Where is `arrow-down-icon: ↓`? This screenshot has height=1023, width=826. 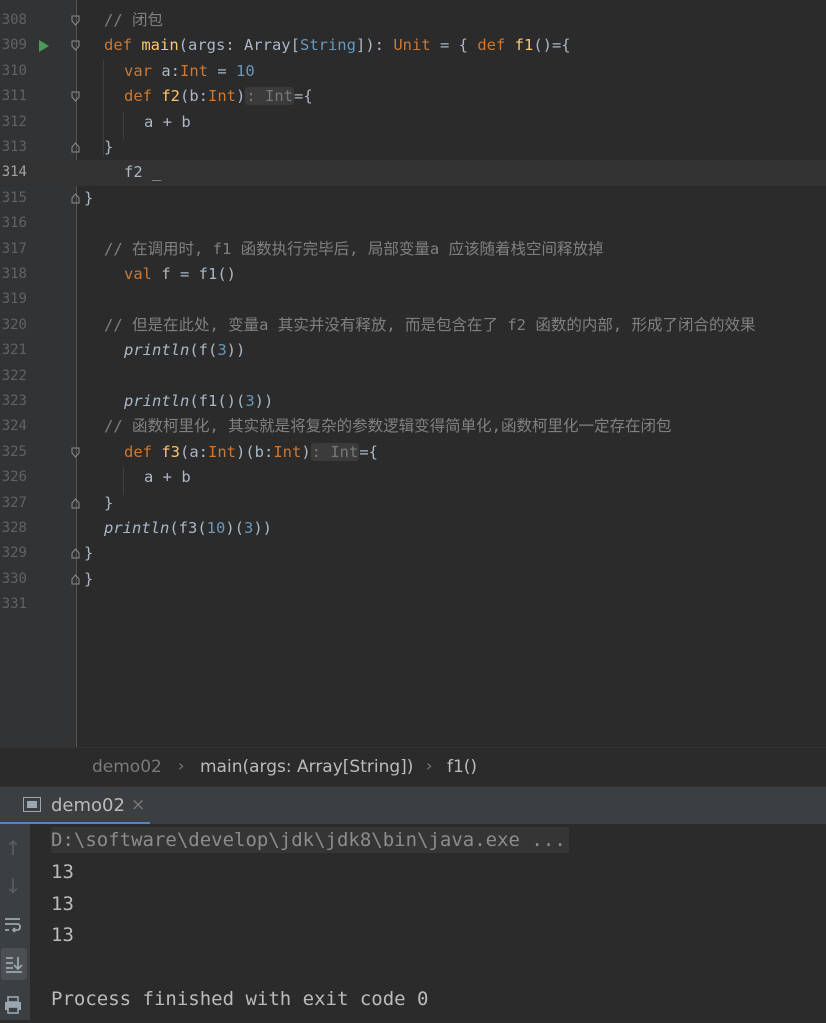 arrow-down-icon: ↓ is located at coordinates (13, 886).